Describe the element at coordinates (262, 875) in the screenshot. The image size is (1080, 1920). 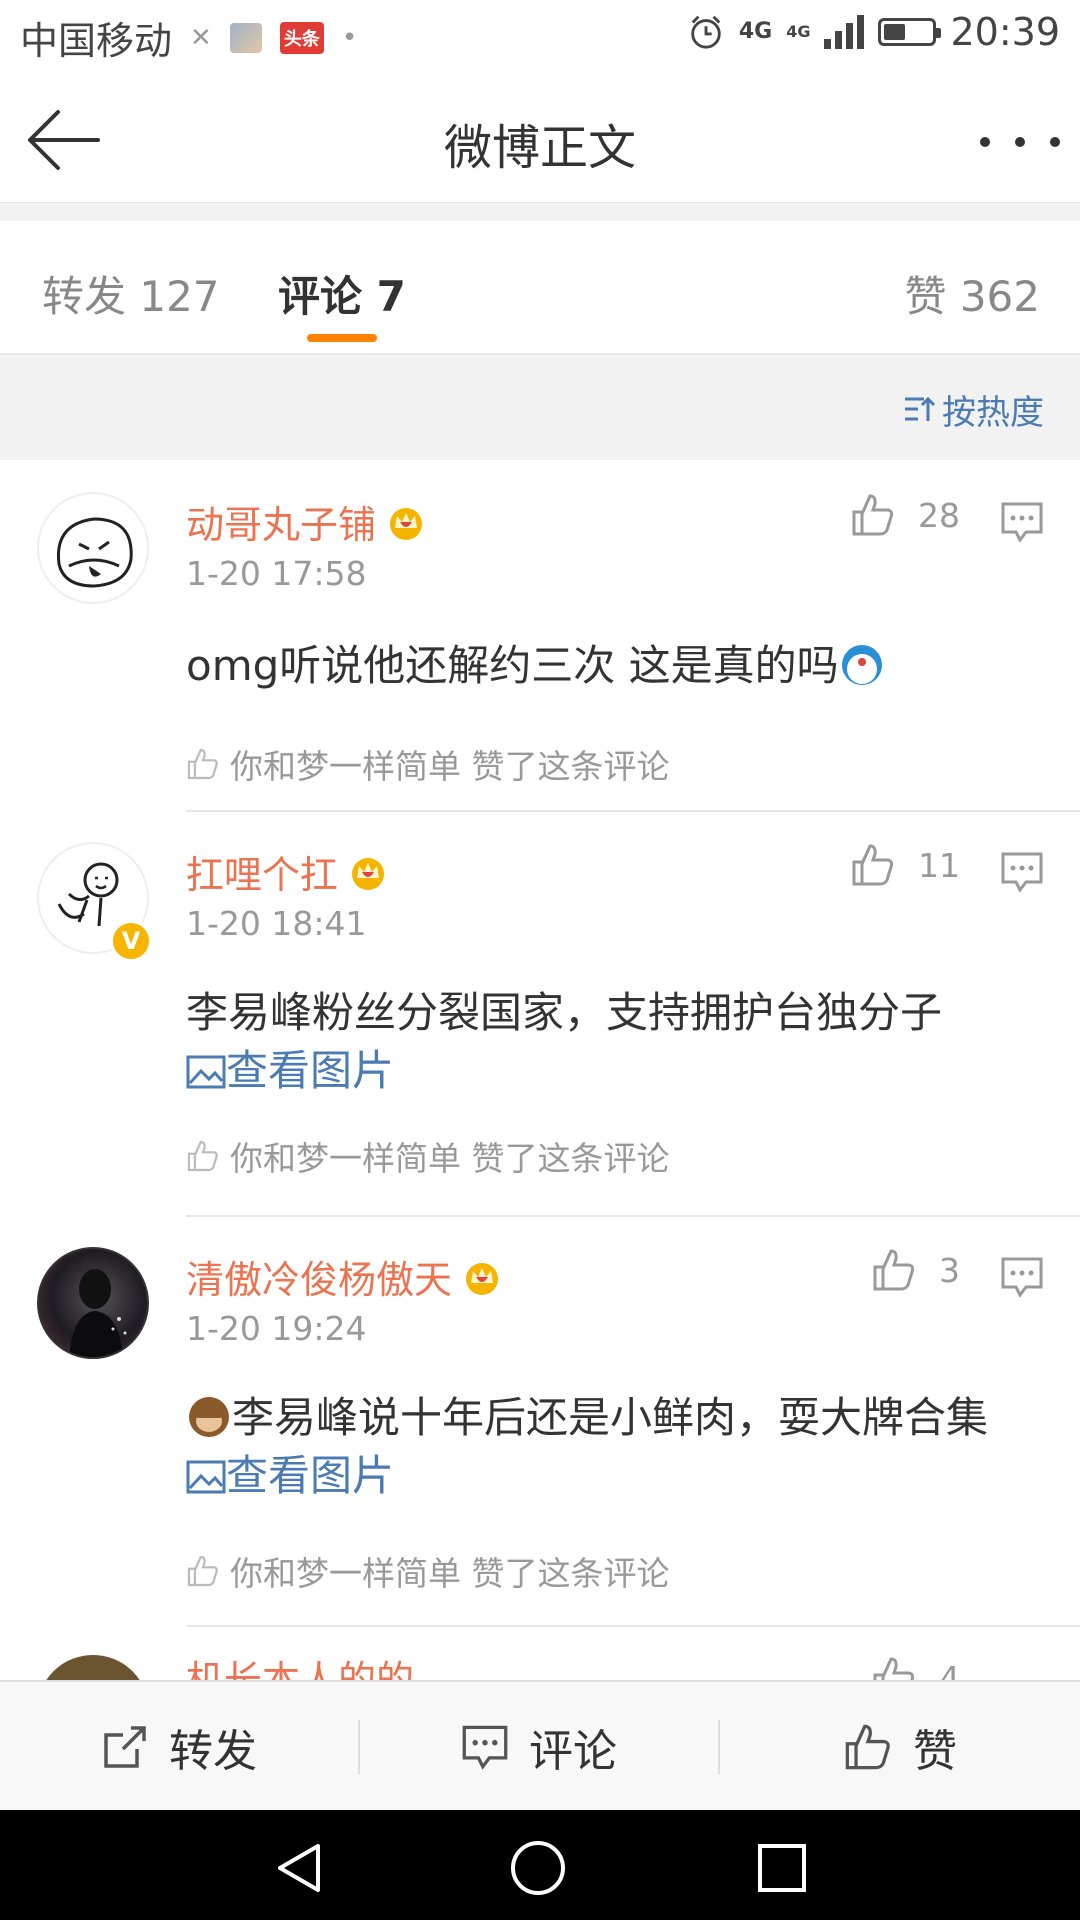
I see `username: 扛哩个扛` at that location.